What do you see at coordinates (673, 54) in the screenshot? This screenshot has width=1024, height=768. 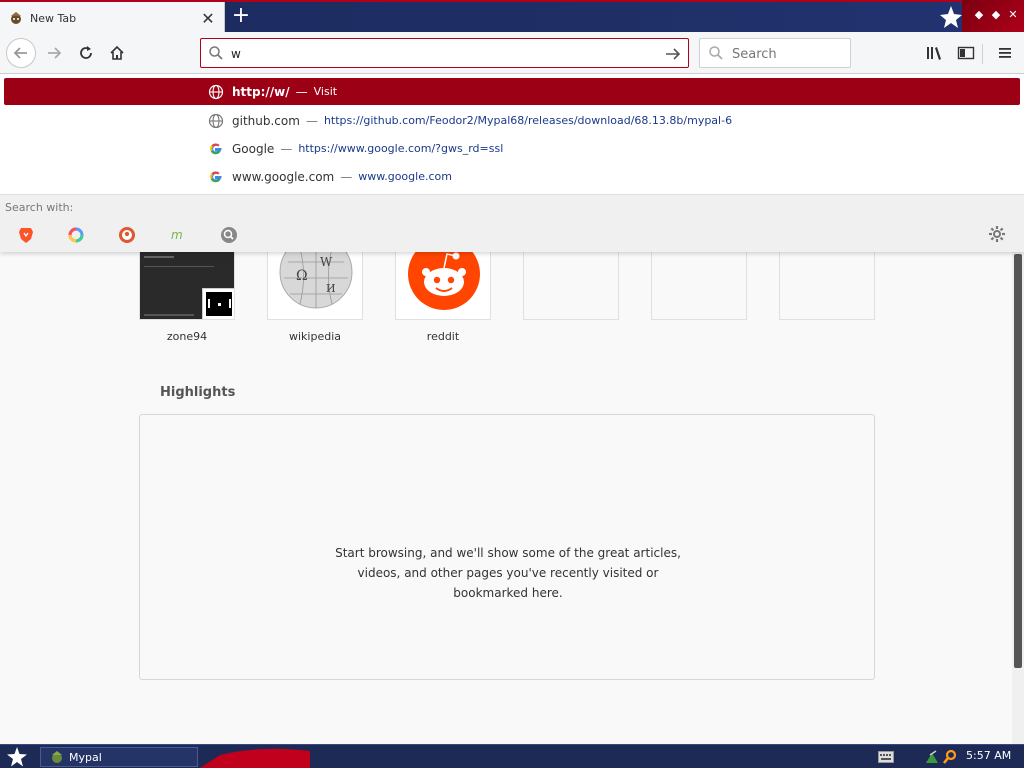 I see `go-arrow-icon` at bounding box center [673, 54].